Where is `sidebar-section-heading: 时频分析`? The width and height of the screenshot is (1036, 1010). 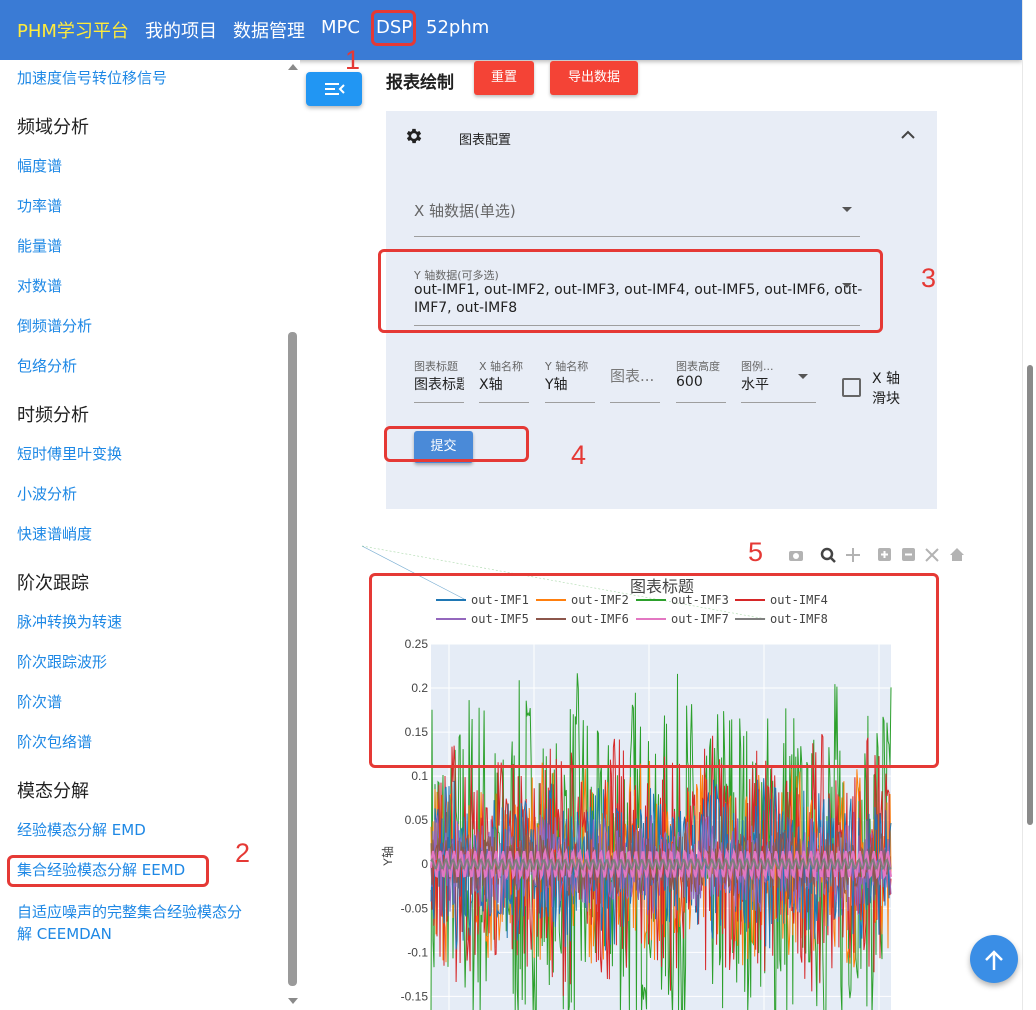
sidebar-section-heading: 时频分析 is located at coordinates (53, 415).